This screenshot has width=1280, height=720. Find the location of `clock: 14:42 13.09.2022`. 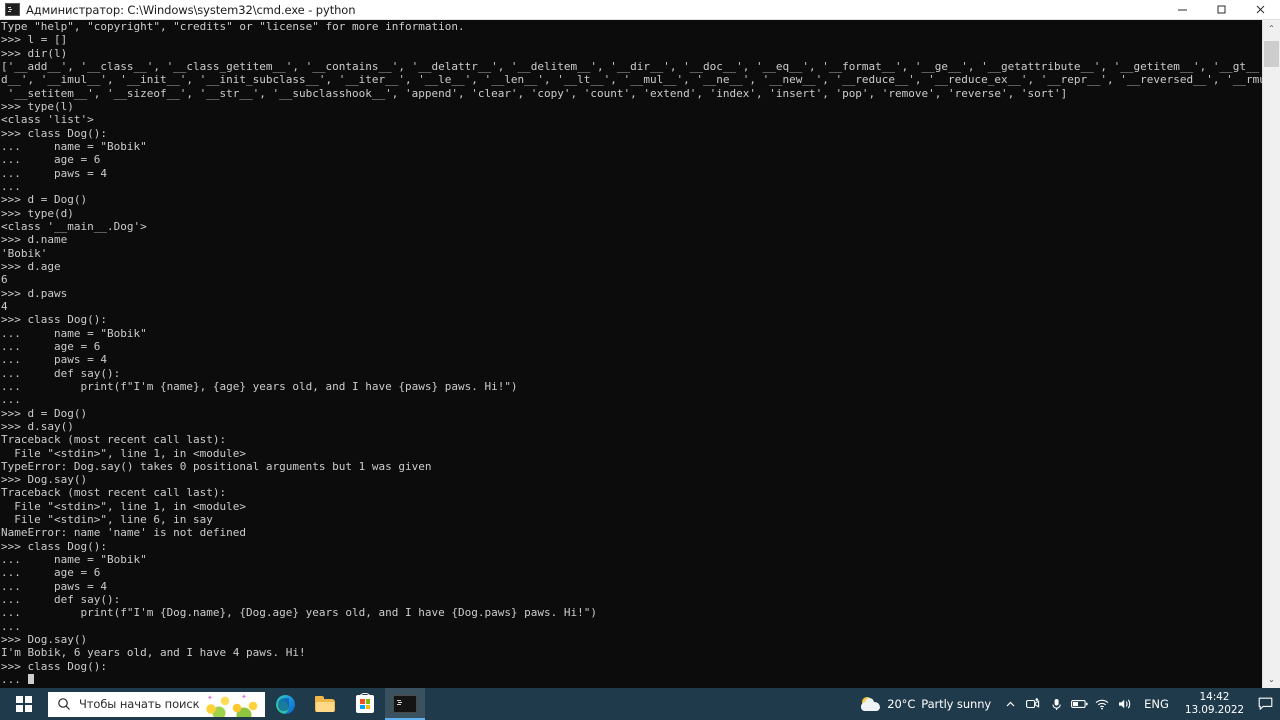

clock: 14:42 13.09.2022 is located at coordinates (1214, 704).